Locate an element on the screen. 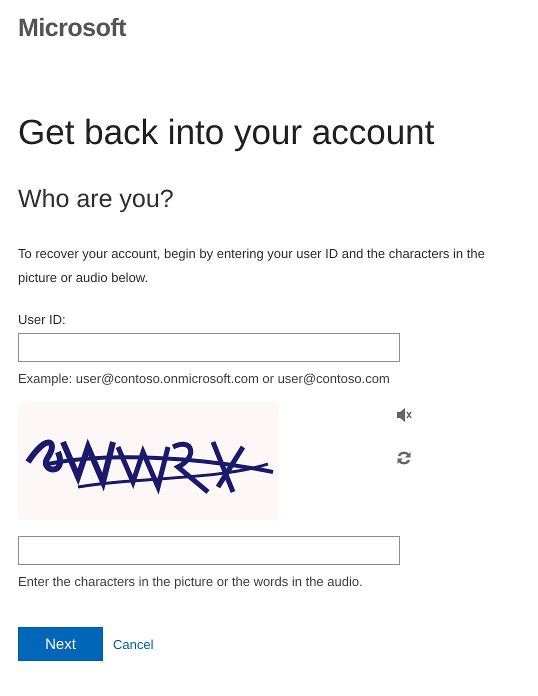  page-subtitle: Who are you? is located at coordinates (96, 199).